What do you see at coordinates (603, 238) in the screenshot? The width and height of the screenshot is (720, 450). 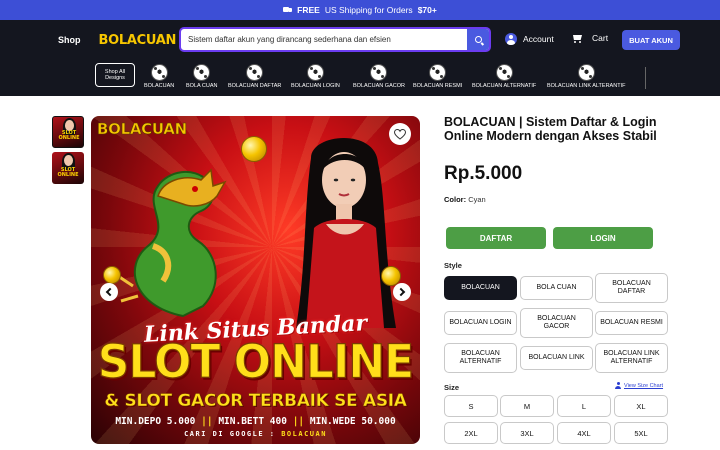 I see `login-button: LOGIN` at bounding box center [603, 238].